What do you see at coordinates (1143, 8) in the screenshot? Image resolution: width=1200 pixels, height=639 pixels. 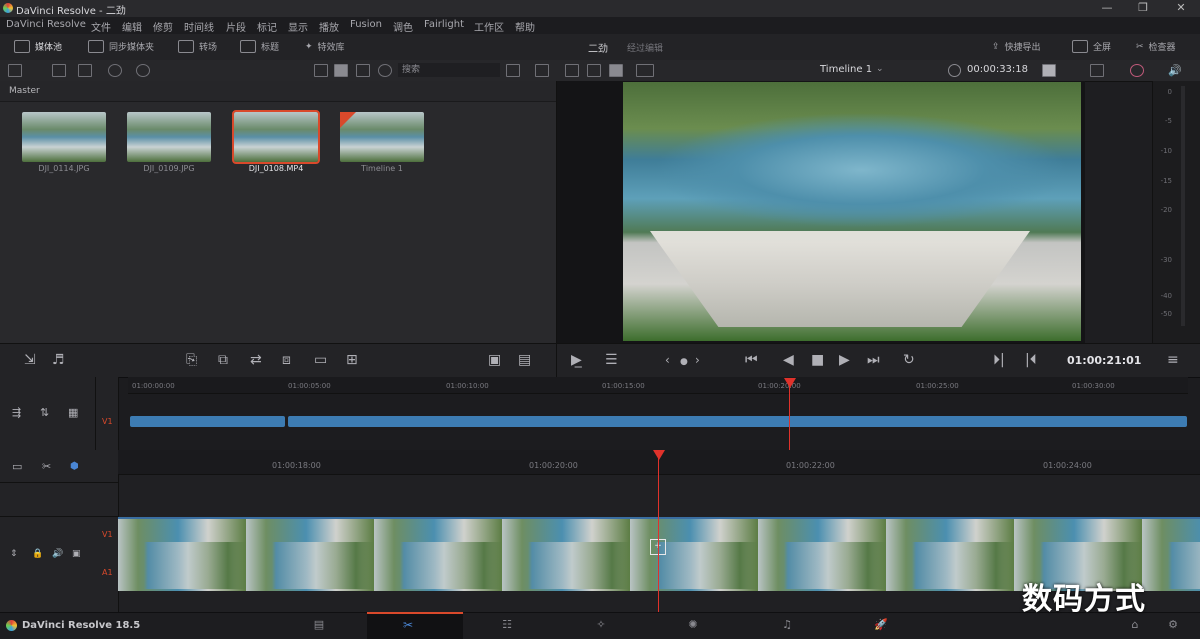 I see `maximize-icon: ❐` at bounding box center [1143, 8].